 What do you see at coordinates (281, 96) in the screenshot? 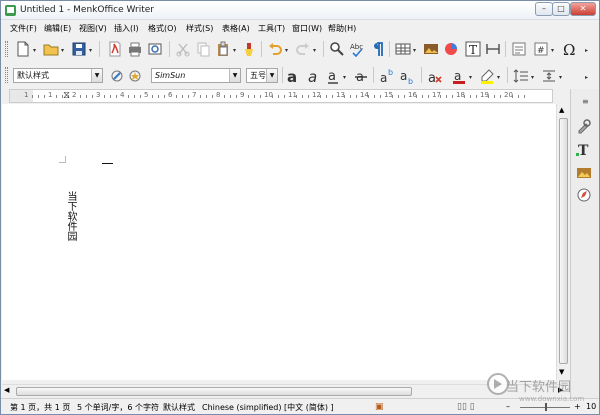
I see `horizontal-ruler: 1 1 2 3 4 5 6 7 8 9 10 11 12 13 14 15 16 17 18 19 20 ⧖` at bounding box center [281, 96].